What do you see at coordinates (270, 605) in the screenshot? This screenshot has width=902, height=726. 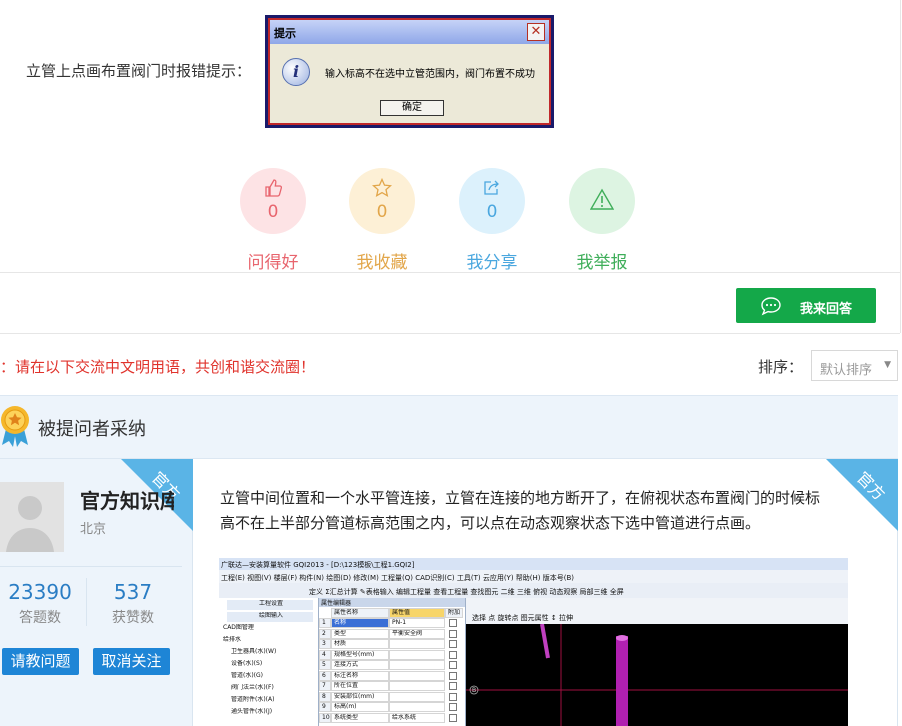 I see `shot-tree-item: 工程设置` at bounding box center [270, 605].